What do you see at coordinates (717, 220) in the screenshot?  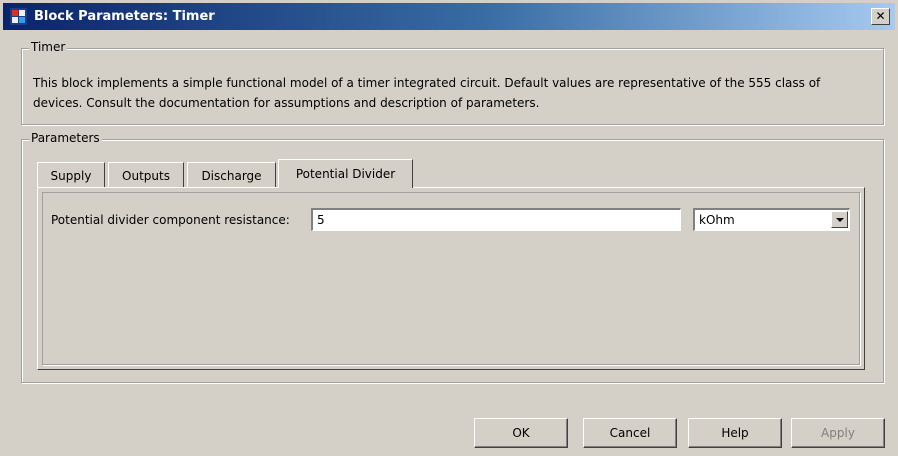 I see `resistance-unit-value: kOhm` at bounding box center [717, 220].